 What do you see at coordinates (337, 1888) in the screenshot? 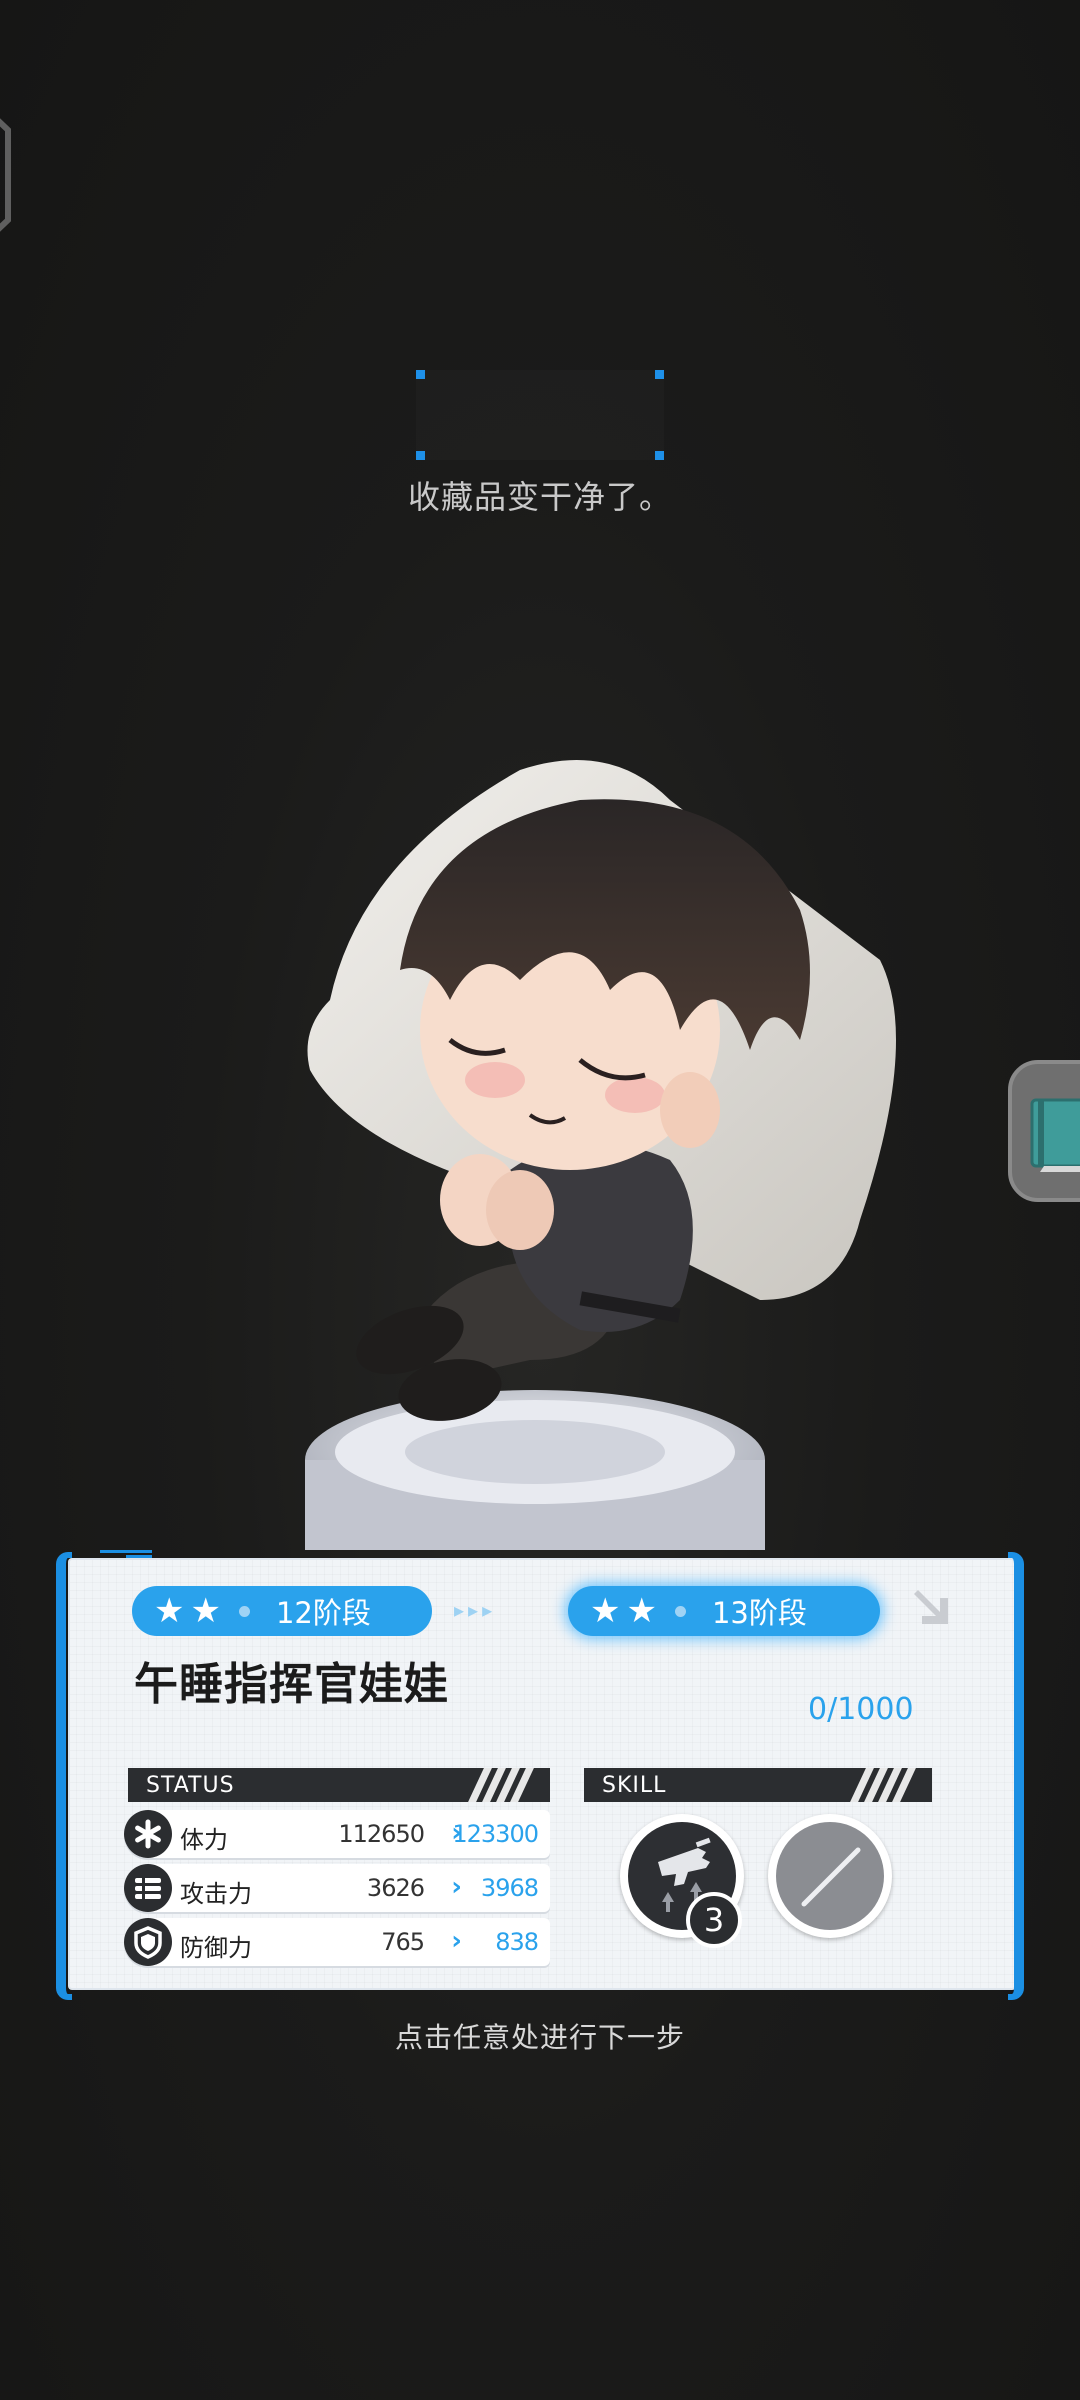
I see `stat-row-attack: 攻击力 3626 › 3968` at bounding box center [337, 1888].